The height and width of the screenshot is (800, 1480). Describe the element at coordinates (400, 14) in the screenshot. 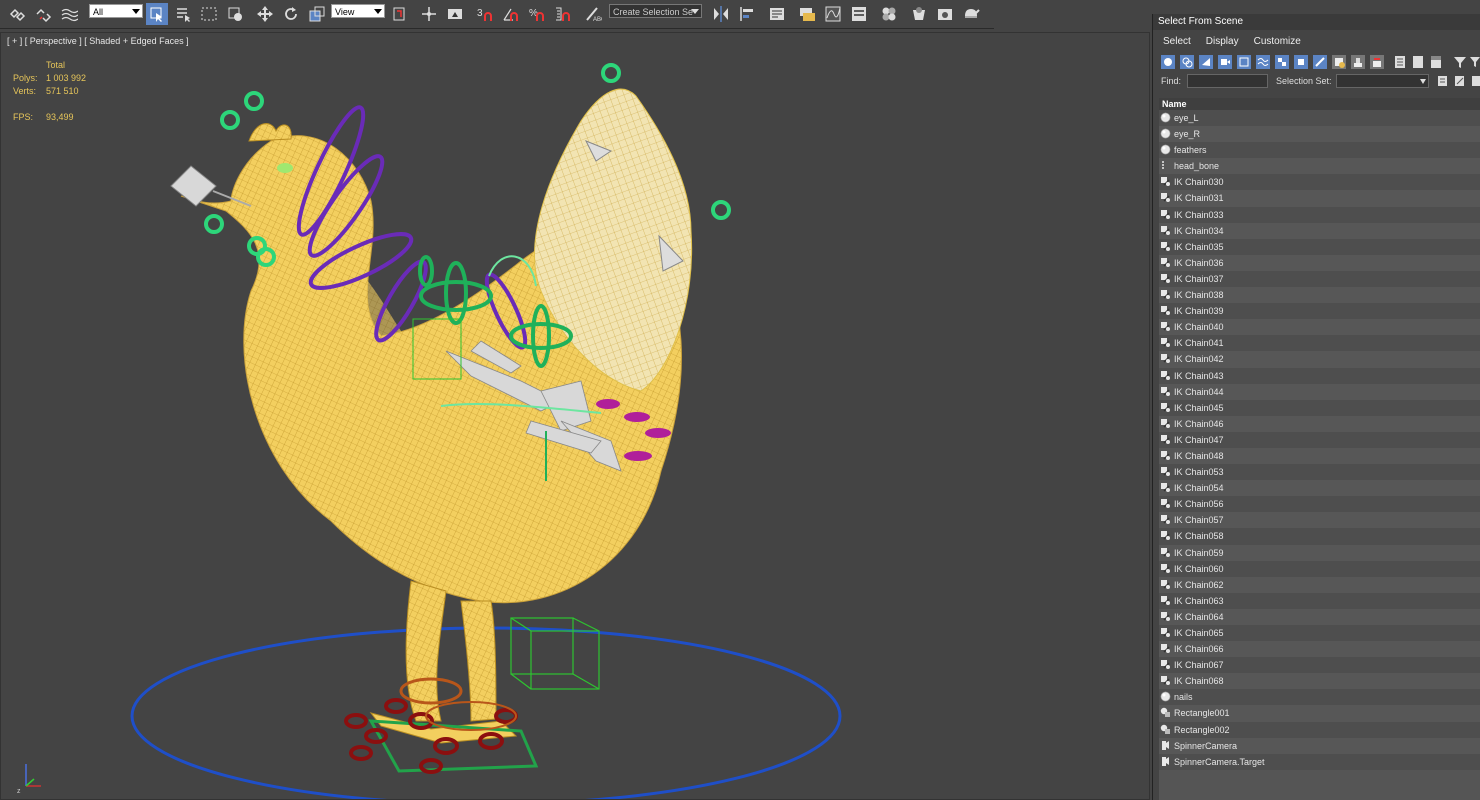

I see `pivot-center-icon` at that location.